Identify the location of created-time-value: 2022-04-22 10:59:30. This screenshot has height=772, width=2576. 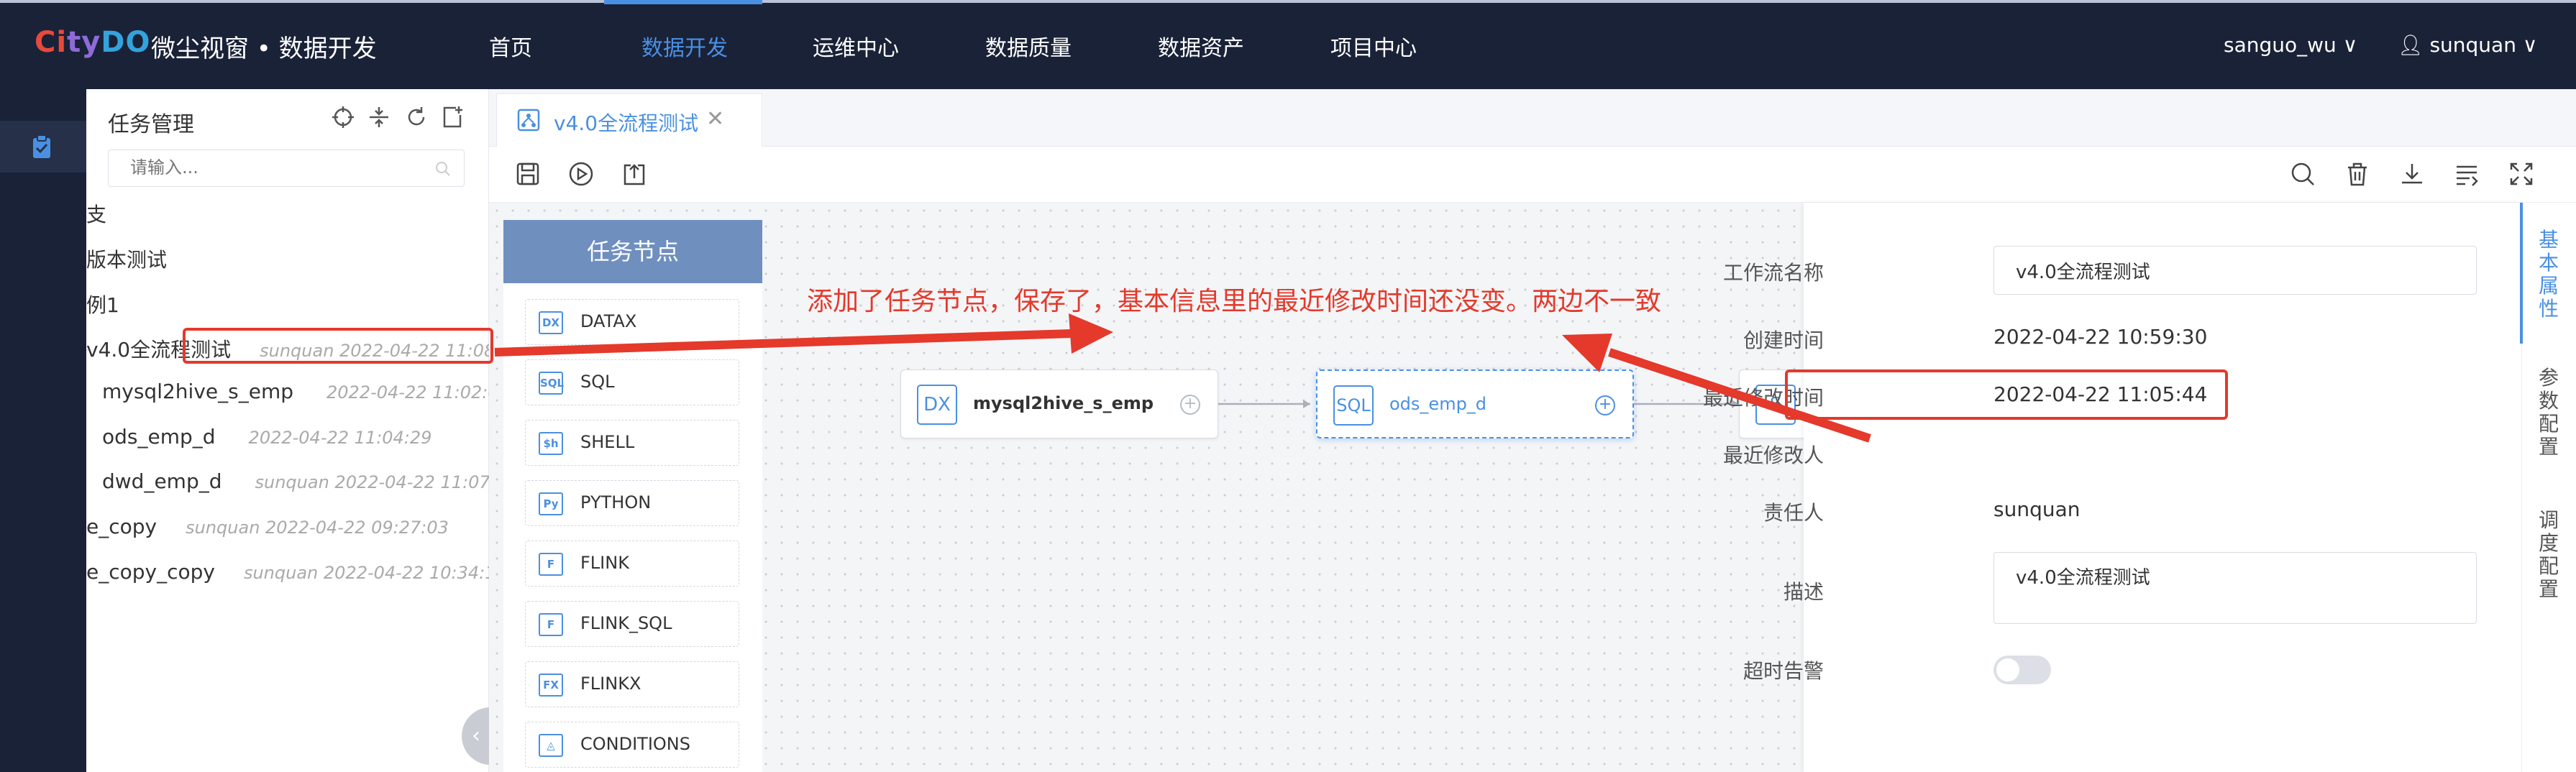
(2100, 337).